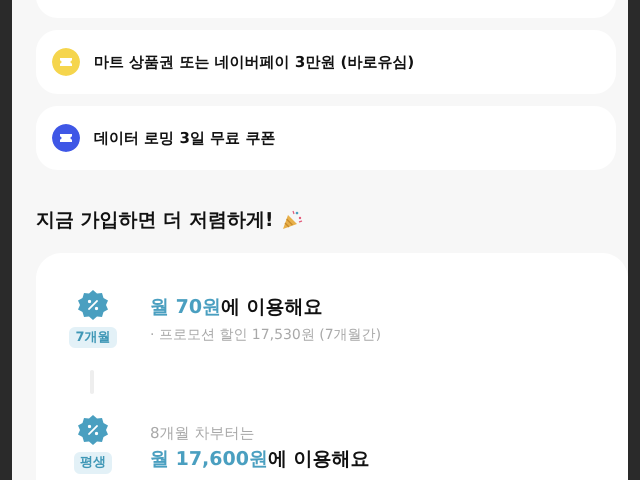  I want to click on price-line: 월 70원에 이용해요, so click(237, 307).